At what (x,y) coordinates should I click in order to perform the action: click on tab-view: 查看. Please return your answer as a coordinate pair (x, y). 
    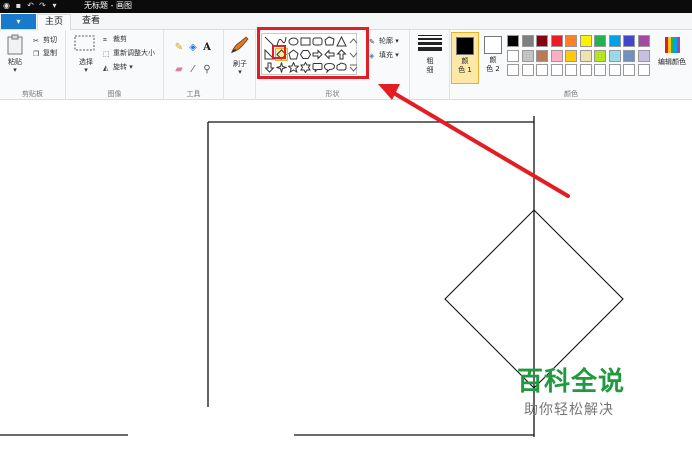
    Looking at the image, I should click on (91, 22).